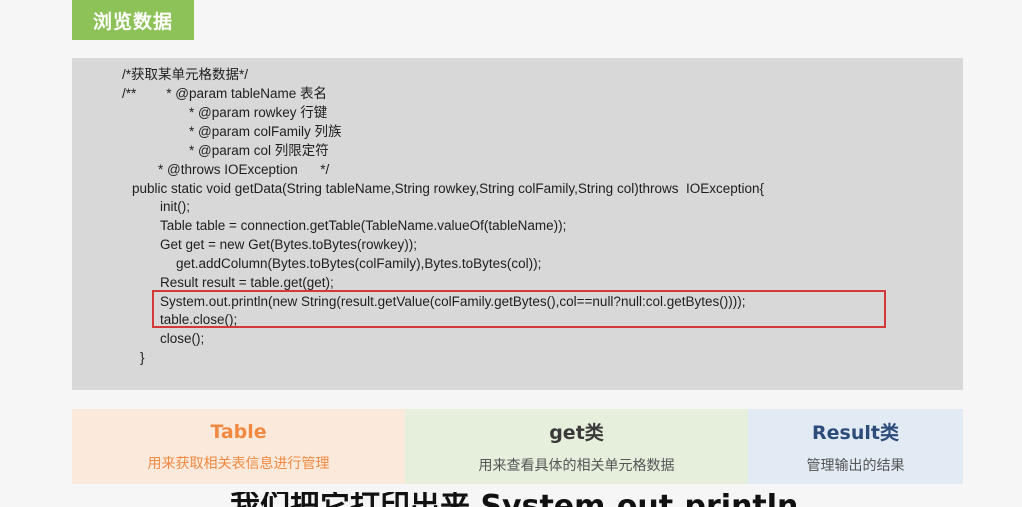 Image resolution: width=1022 pixels, height=507 pixels. Describe the element at coordinates (238, 446) in the screenshot. I see `card-table: Table 用来获取相关表信息进行管理` at that location.